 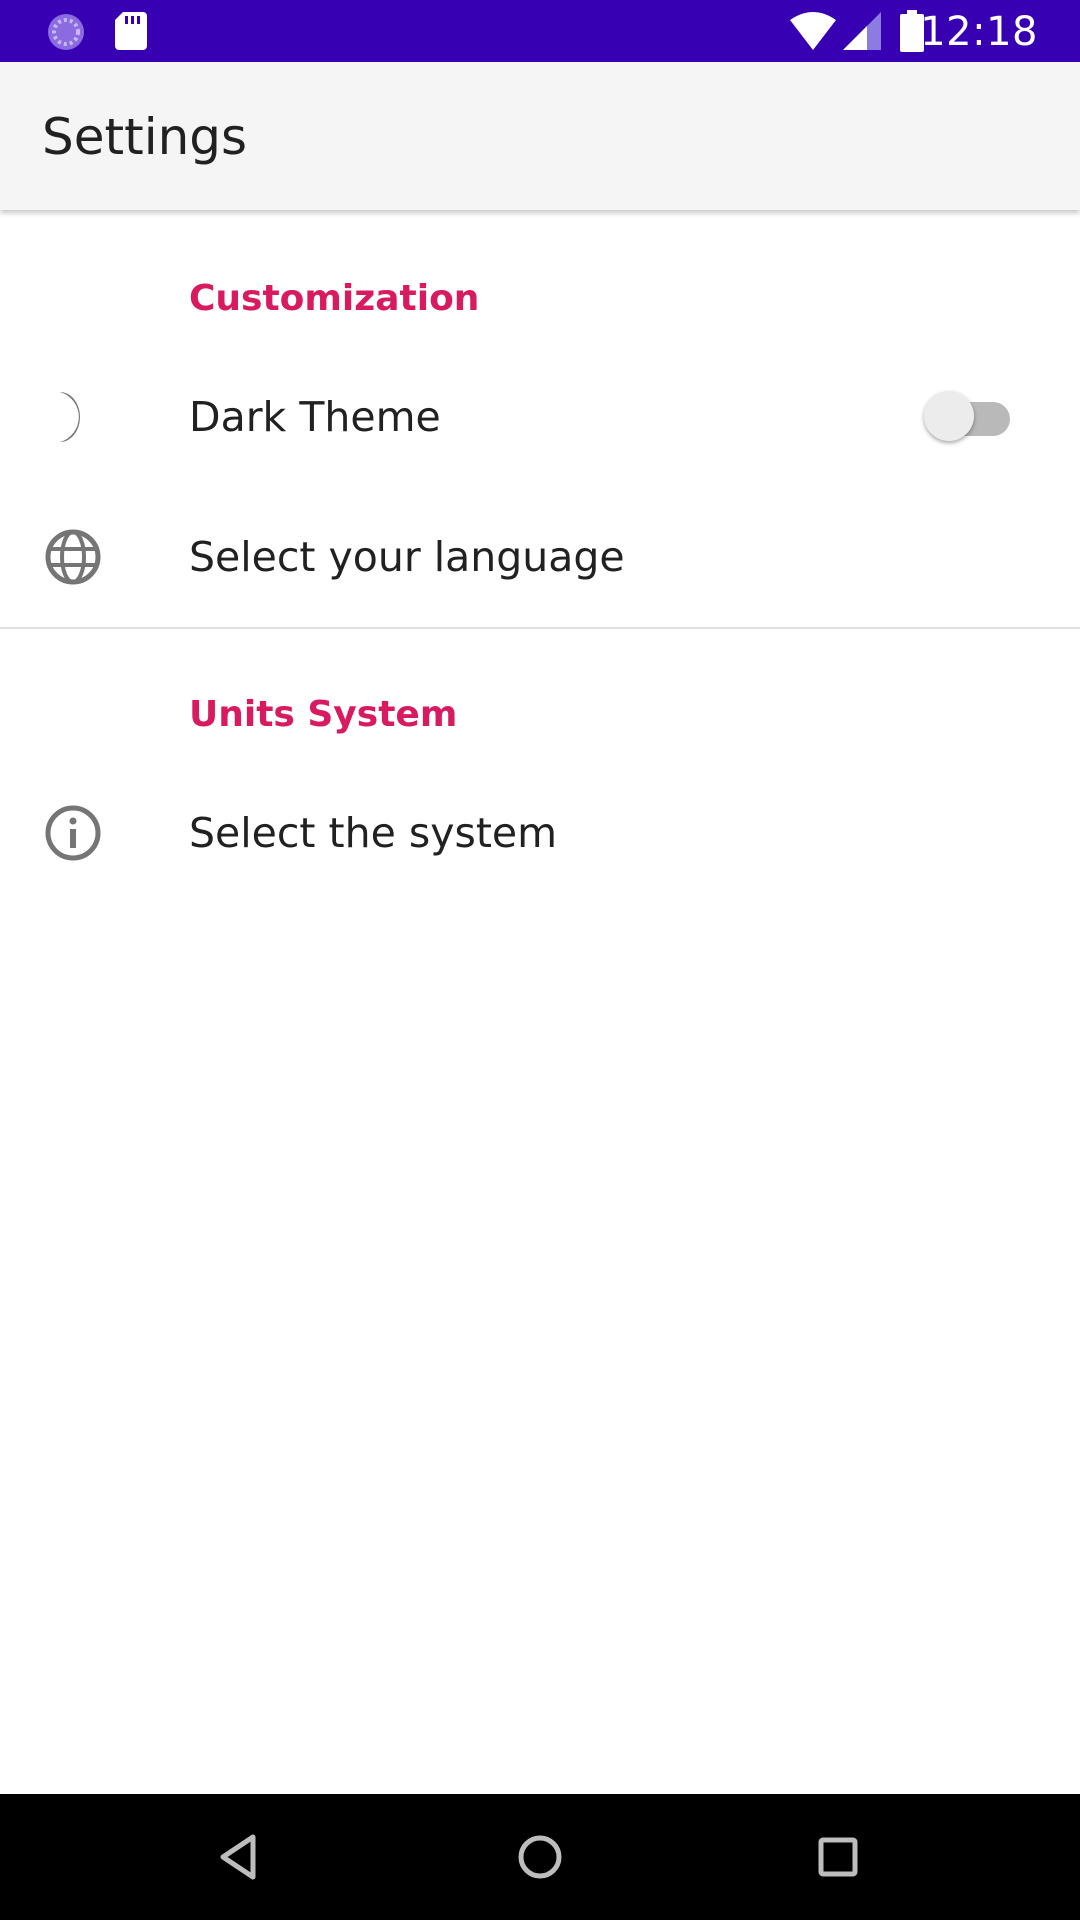 What do you see at coordinates (241, 1857) in the screenshot?
I see `back-icon` at bounding box center [241, 1857].